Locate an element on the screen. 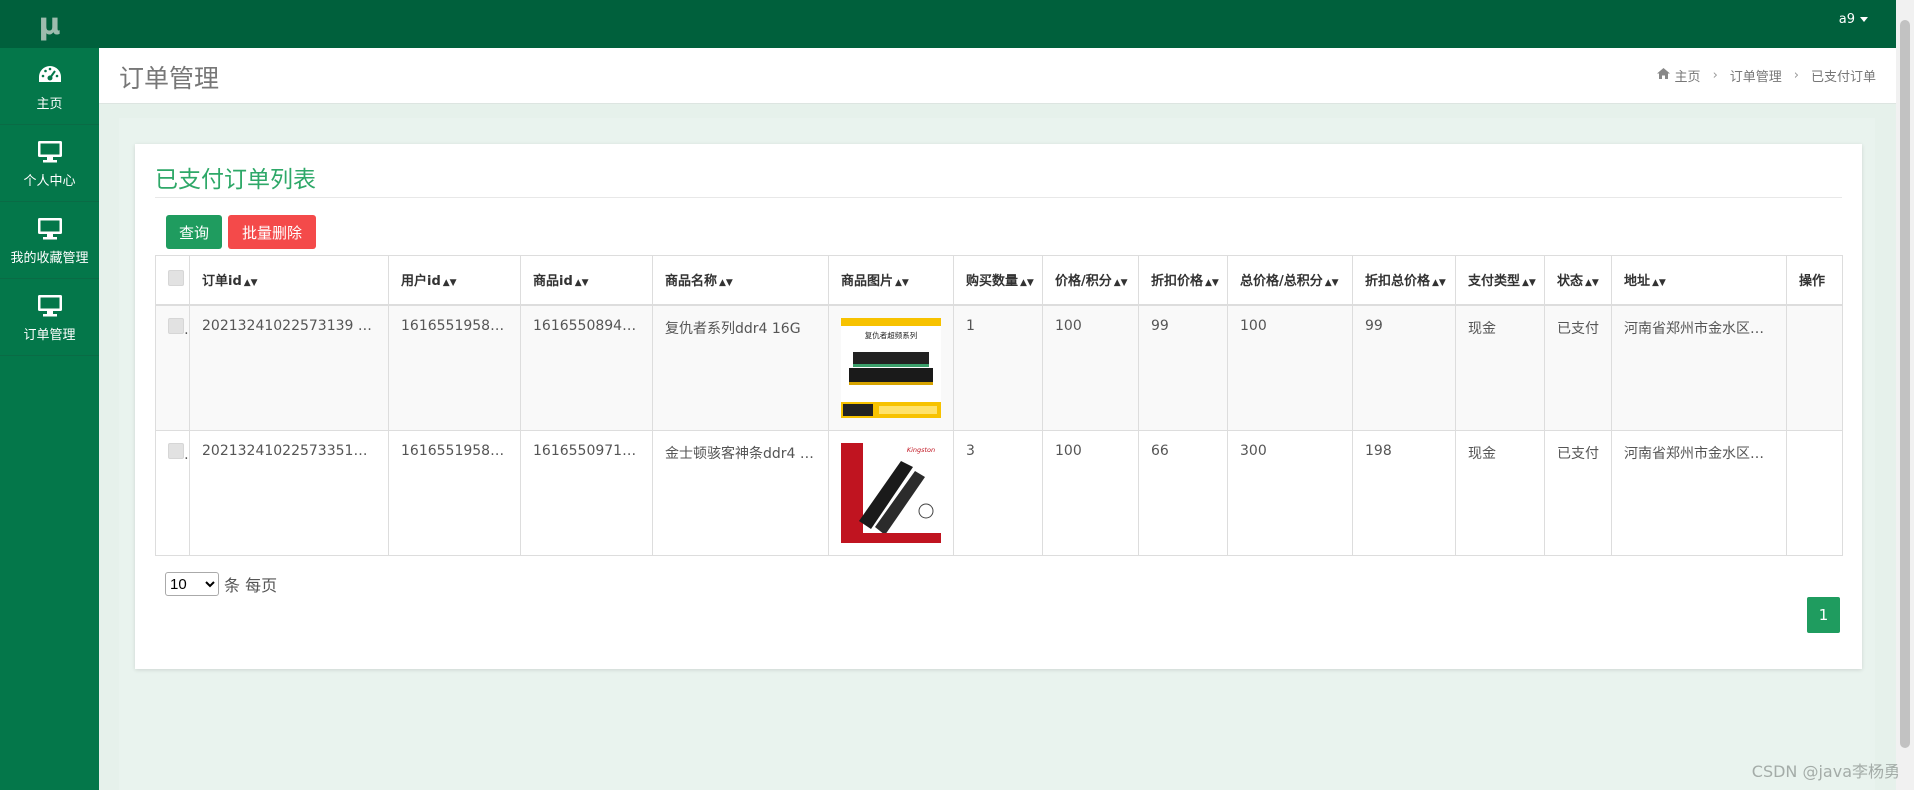 This screenshot has height=790, width=1914. page-size-label: 条 每页 is located at coordinates (251, 585).